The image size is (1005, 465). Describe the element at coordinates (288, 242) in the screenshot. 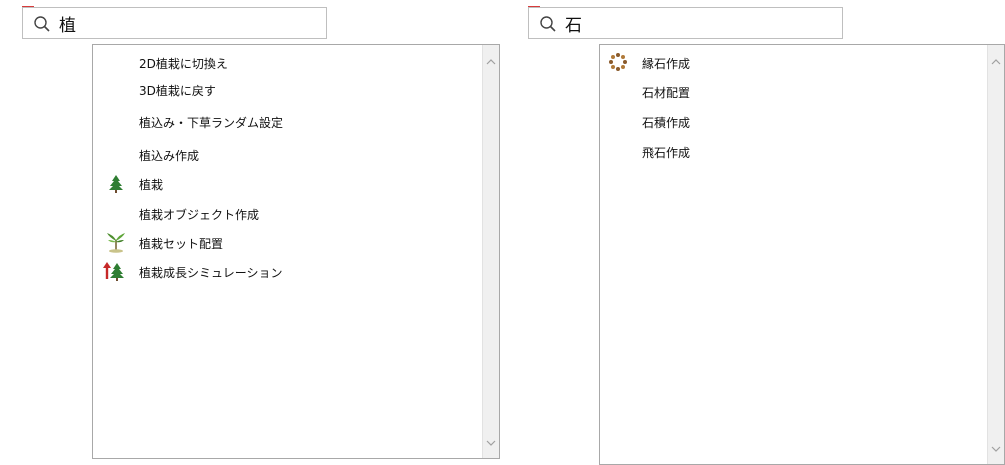

I see `list-item: 植栽セット配置` at that location.